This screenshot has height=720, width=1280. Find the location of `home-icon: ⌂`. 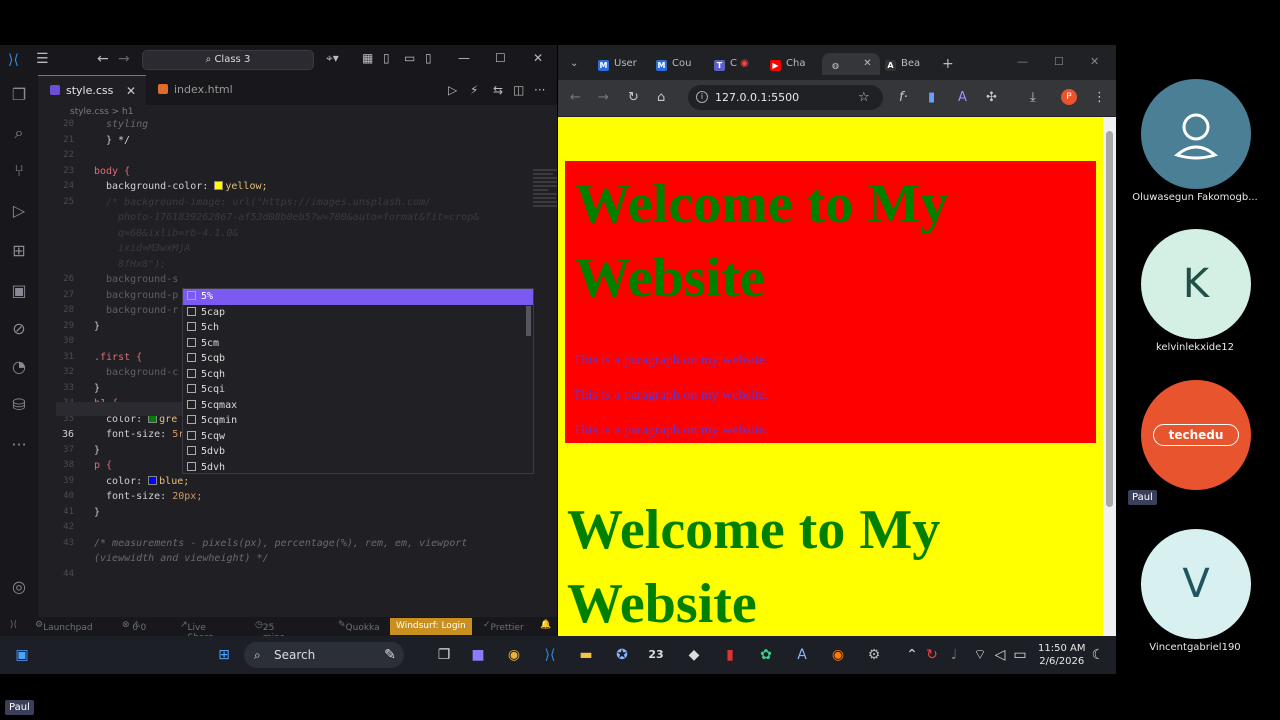

home-icon: ⌂ is located at coordinates (661, 97).